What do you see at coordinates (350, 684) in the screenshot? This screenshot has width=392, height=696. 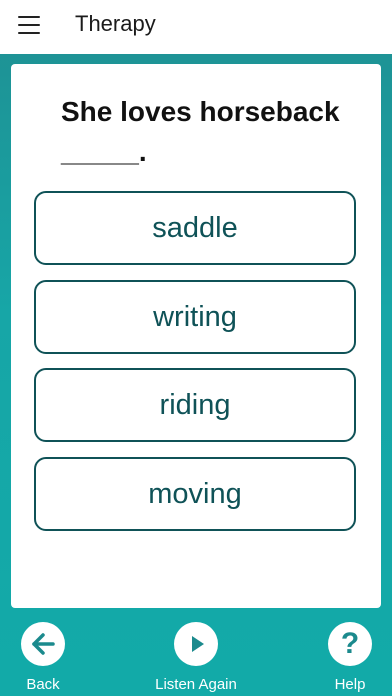 I see `help-label: Help` at bounding box center [350, 684].